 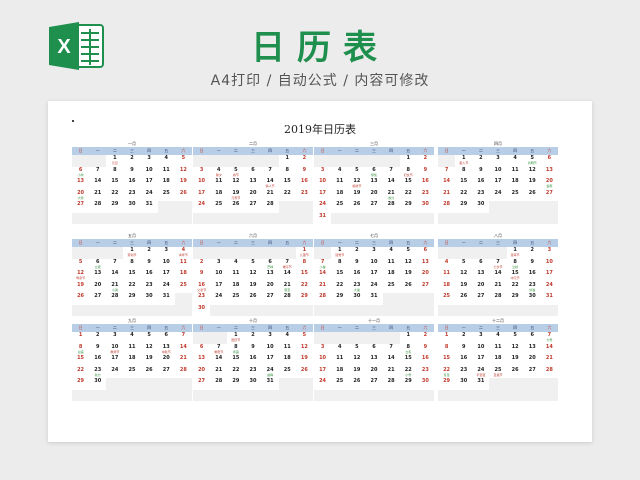 I want to click on day-cell: 20 大寒, so click(x=80, y=196).